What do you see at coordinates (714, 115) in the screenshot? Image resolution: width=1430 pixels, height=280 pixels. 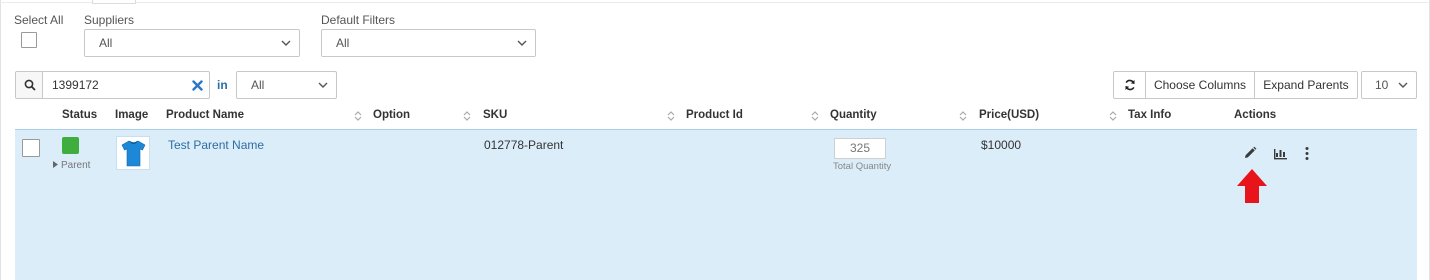 I see `header-product-id: Product Id` at bounding box center [714, 115].